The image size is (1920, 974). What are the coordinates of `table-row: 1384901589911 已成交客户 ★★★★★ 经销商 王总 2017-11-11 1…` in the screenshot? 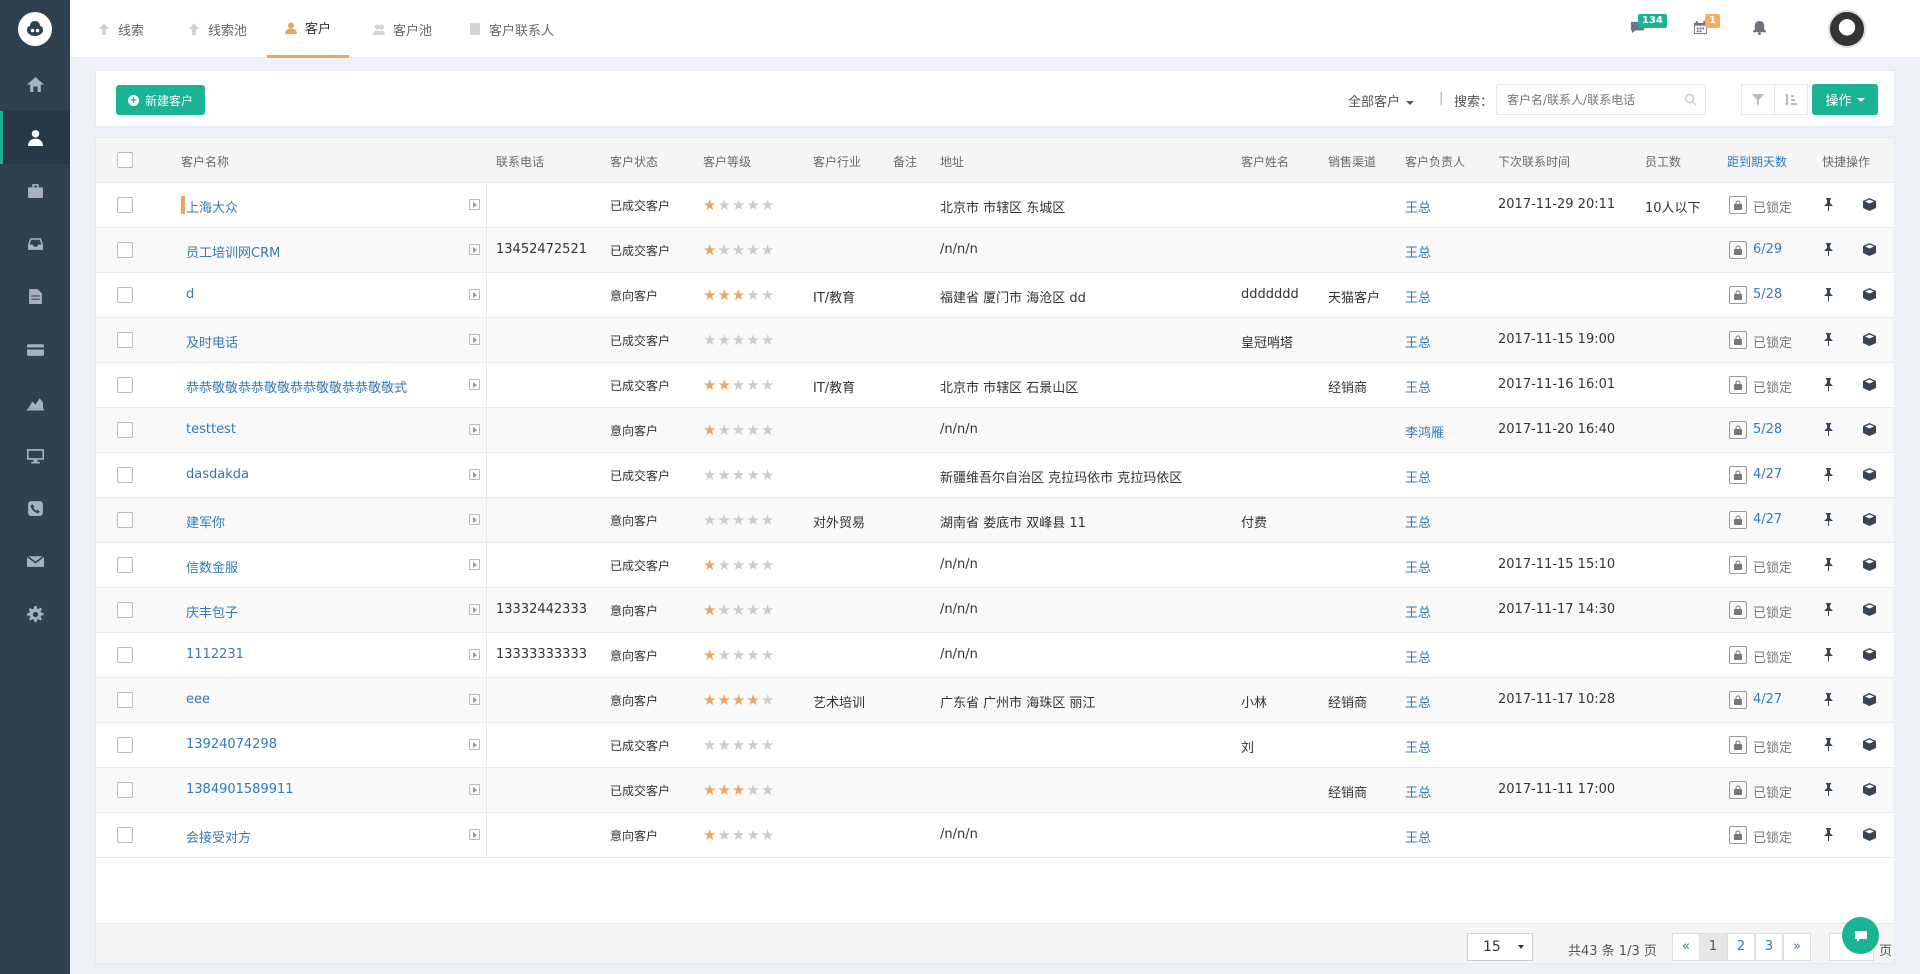 It's located at (995, 790).